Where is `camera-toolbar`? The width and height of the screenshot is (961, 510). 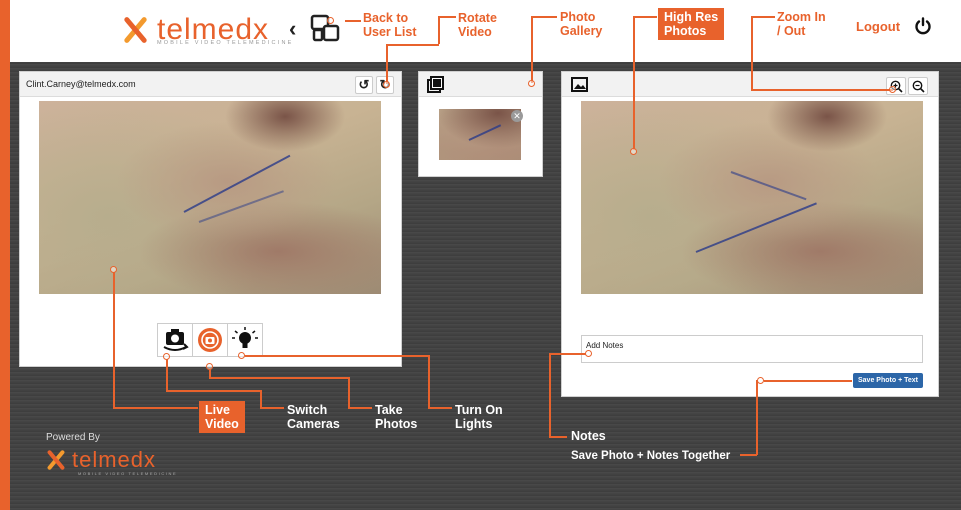 camera-toolbar is located at coordinates (210, 340).